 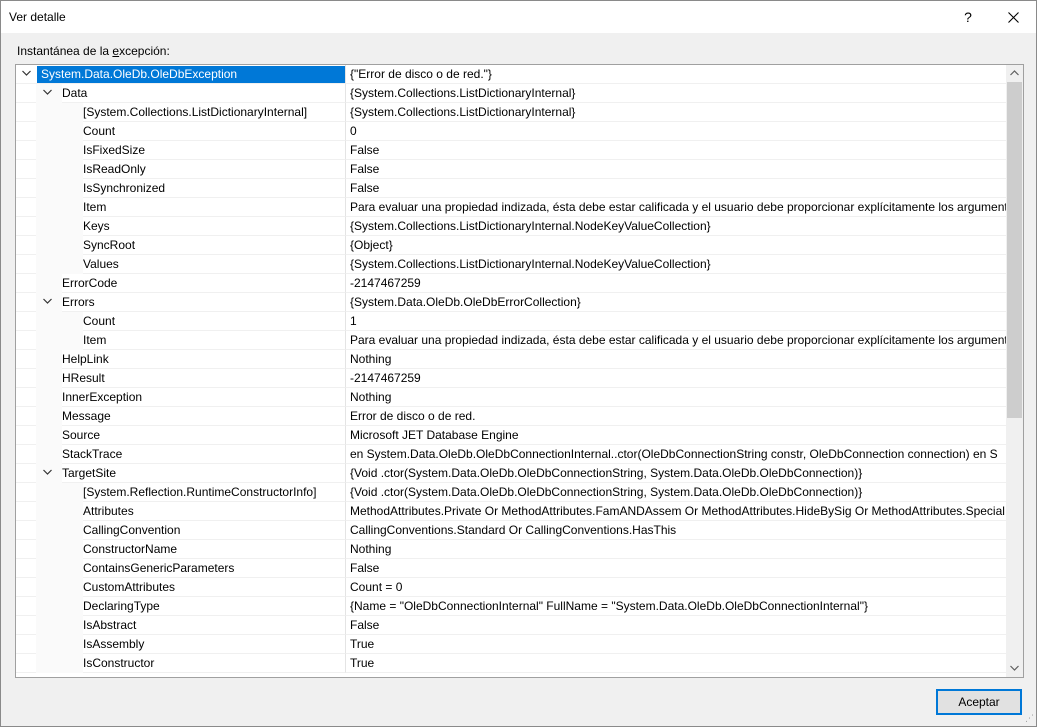 I want to click on property-value: 0, so click(x=675, y=131).